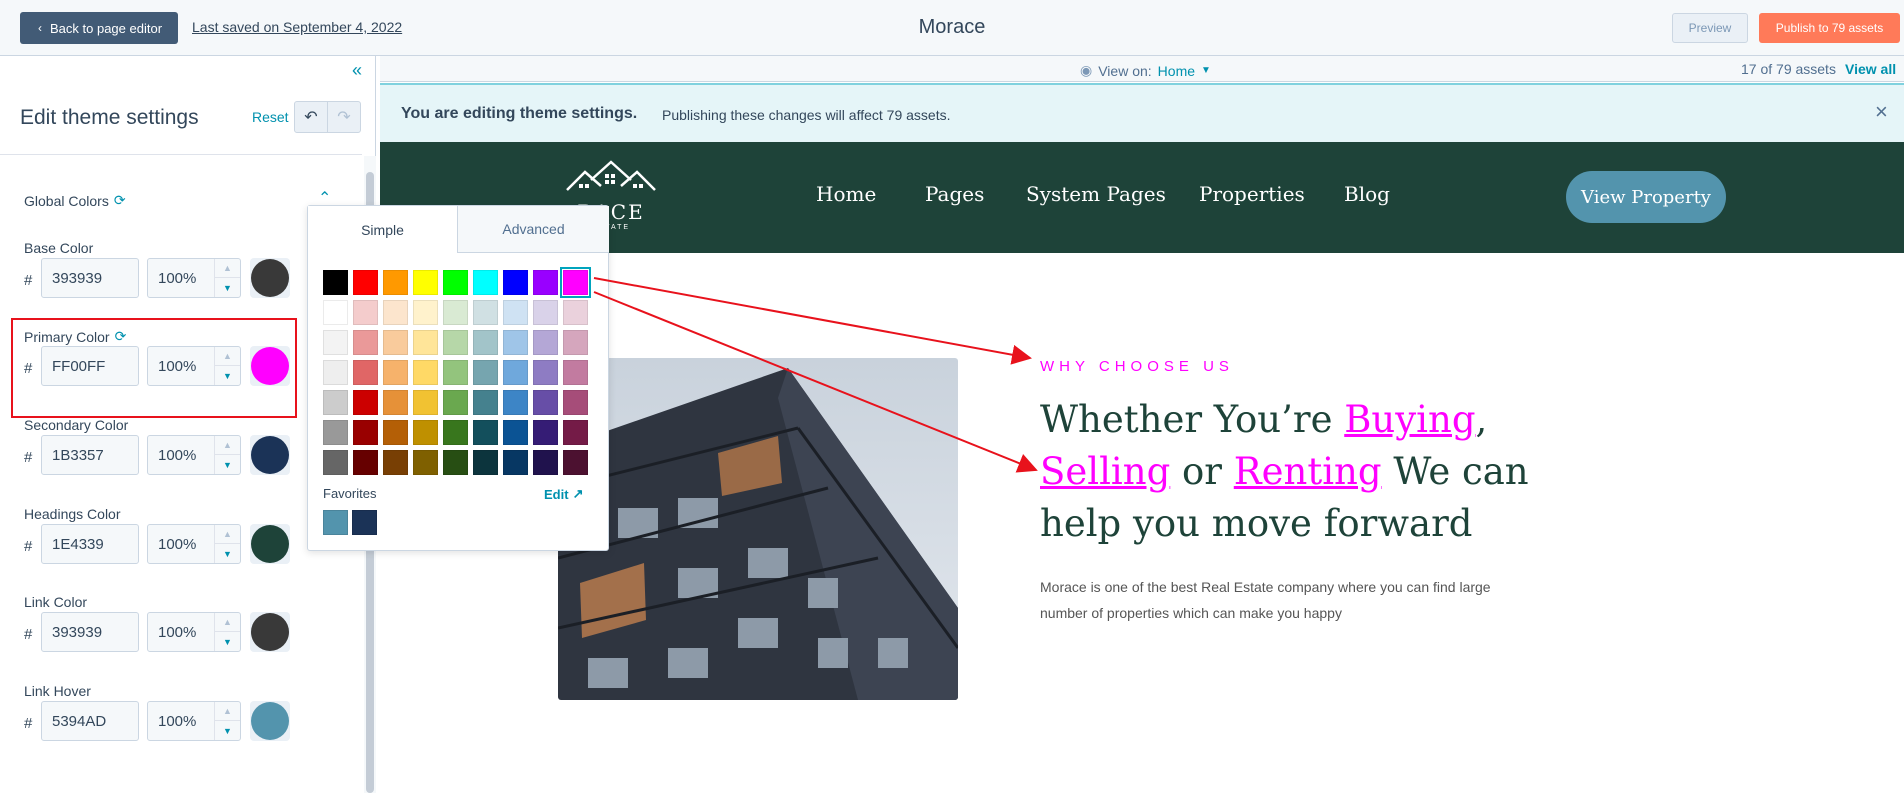  Describe the element at coordinates (1870, 69) in the screenshot. I see `view-all-link: View all` at that location.